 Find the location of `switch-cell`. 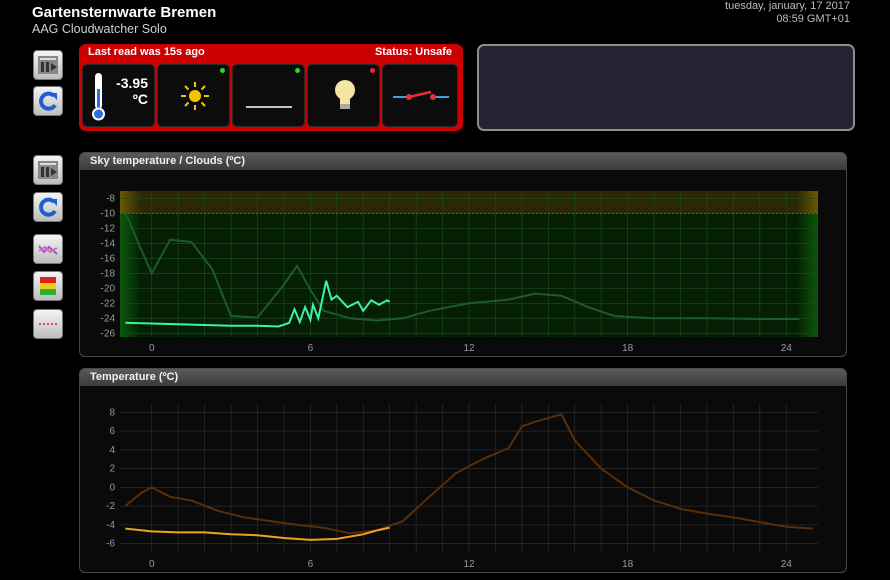

switch-cell is located at coordinates (420, 95).